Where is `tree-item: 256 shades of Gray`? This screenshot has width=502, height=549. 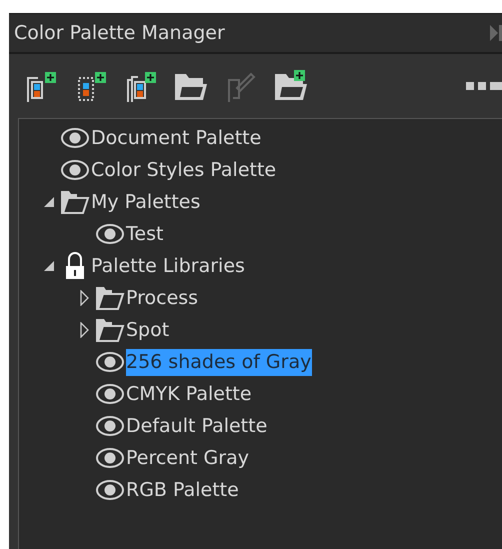
tree-item: 256 shades of Gray is located at coordinates (219, 362).